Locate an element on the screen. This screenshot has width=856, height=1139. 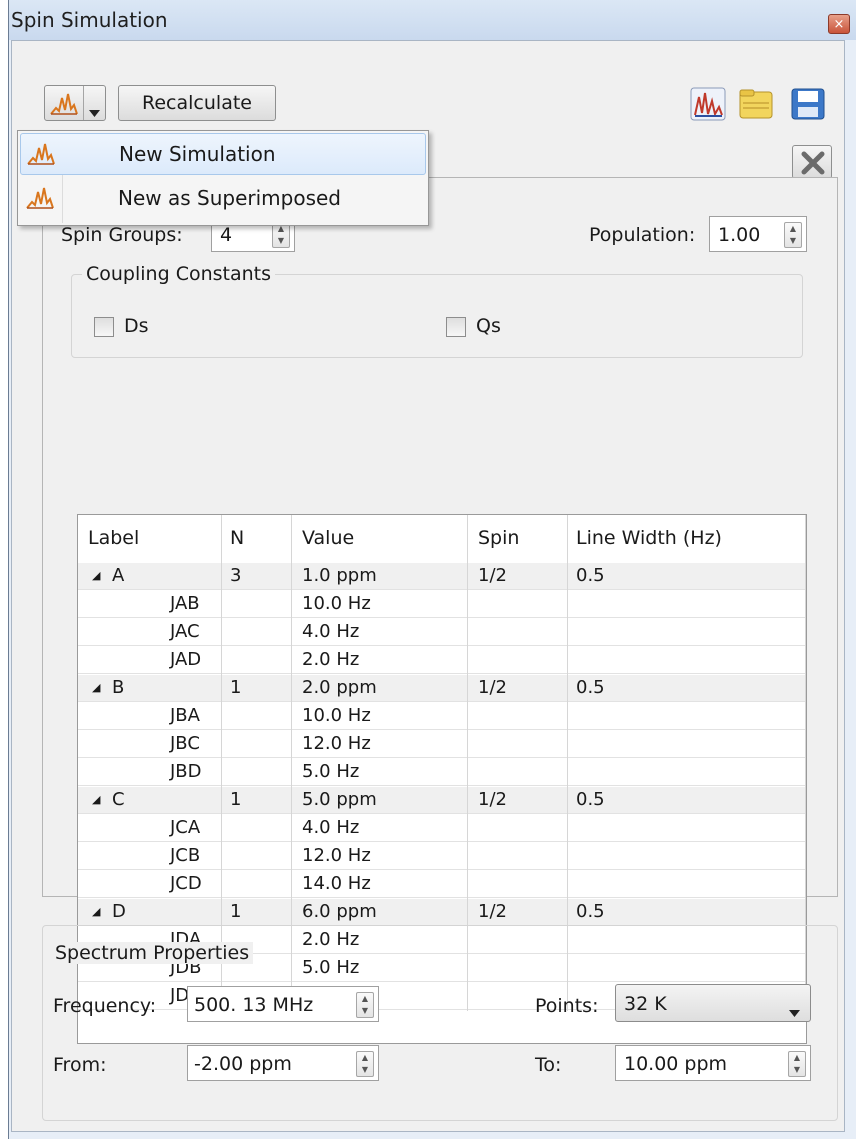
table-row: JAC 4.0 Hz is located at coordinates (442, 632).